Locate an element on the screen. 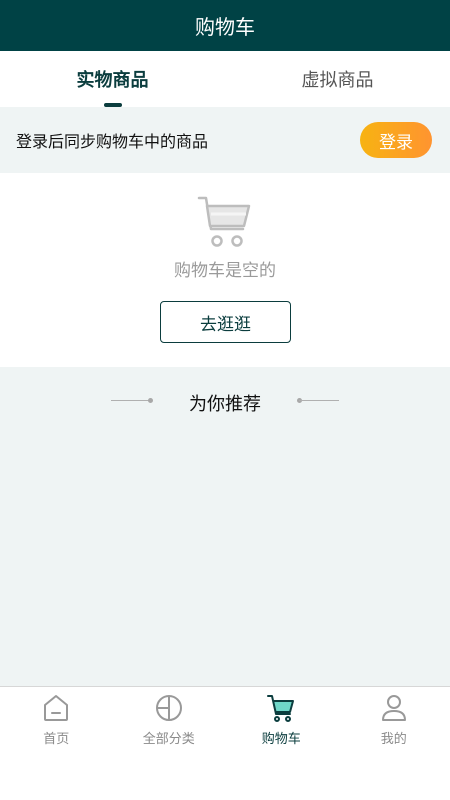 The image size is (450, 800). page-title: 购物车 is located at coordinates (225, 27).